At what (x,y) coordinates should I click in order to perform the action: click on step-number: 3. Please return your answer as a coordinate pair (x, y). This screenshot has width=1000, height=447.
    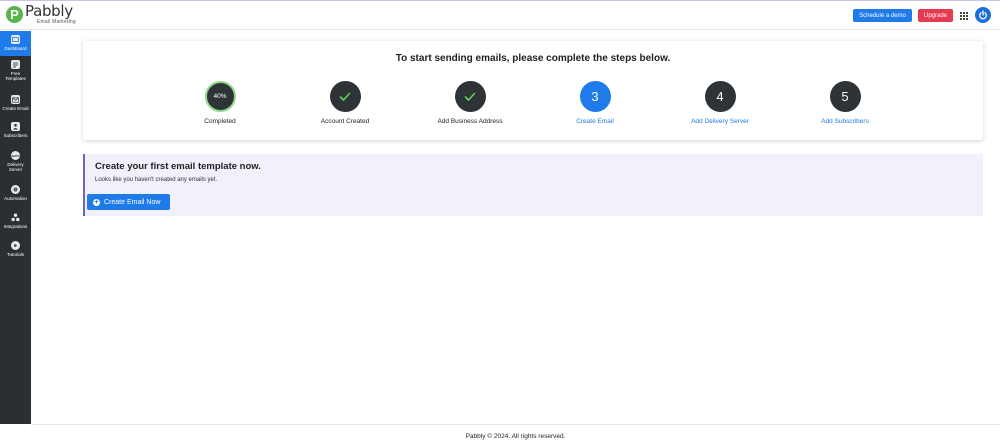
    Looking at the image, I should click on (595, 96).